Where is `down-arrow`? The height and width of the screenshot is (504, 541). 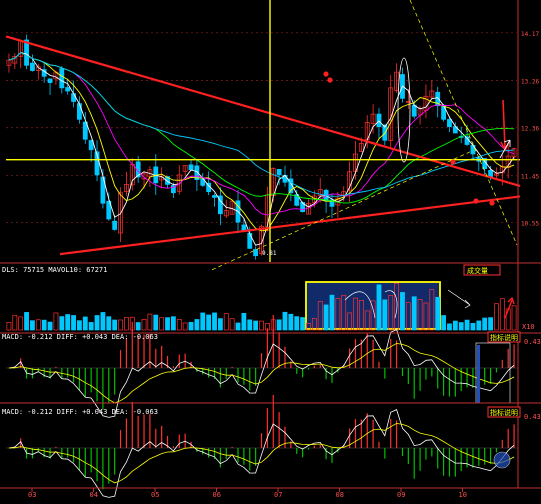
down-arrow is located at coordinates (505, 125).